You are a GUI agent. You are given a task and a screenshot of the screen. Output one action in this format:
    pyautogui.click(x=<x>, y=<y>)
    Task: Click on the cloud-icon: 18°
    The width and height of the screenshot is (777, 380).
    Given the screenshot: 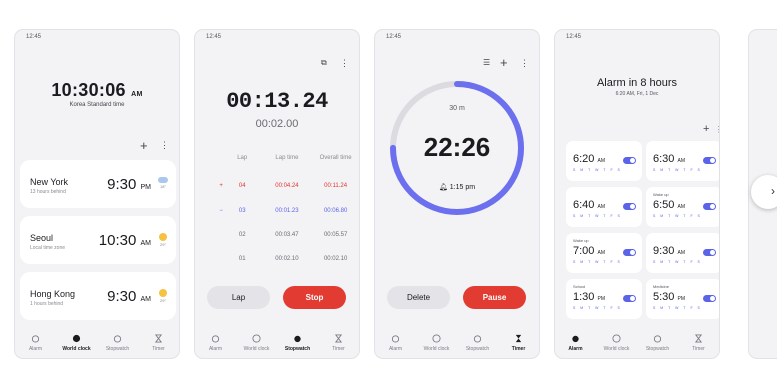 What is the action you would take?
    pyautogui.click(x=163, y=183)
    